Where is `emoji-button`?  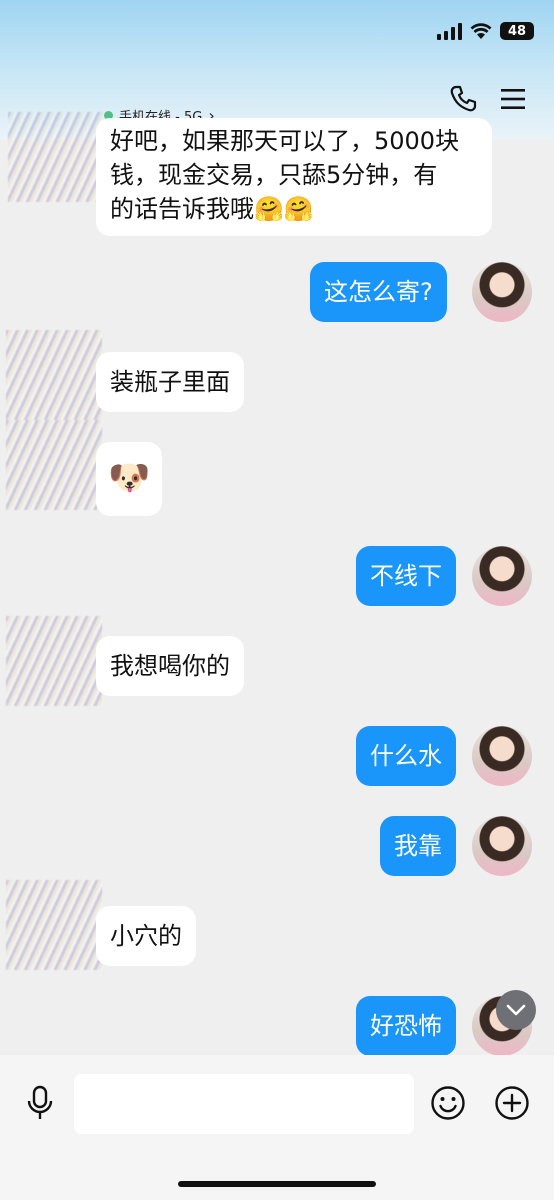
emoji-button is located at coordinates (448, 1103).